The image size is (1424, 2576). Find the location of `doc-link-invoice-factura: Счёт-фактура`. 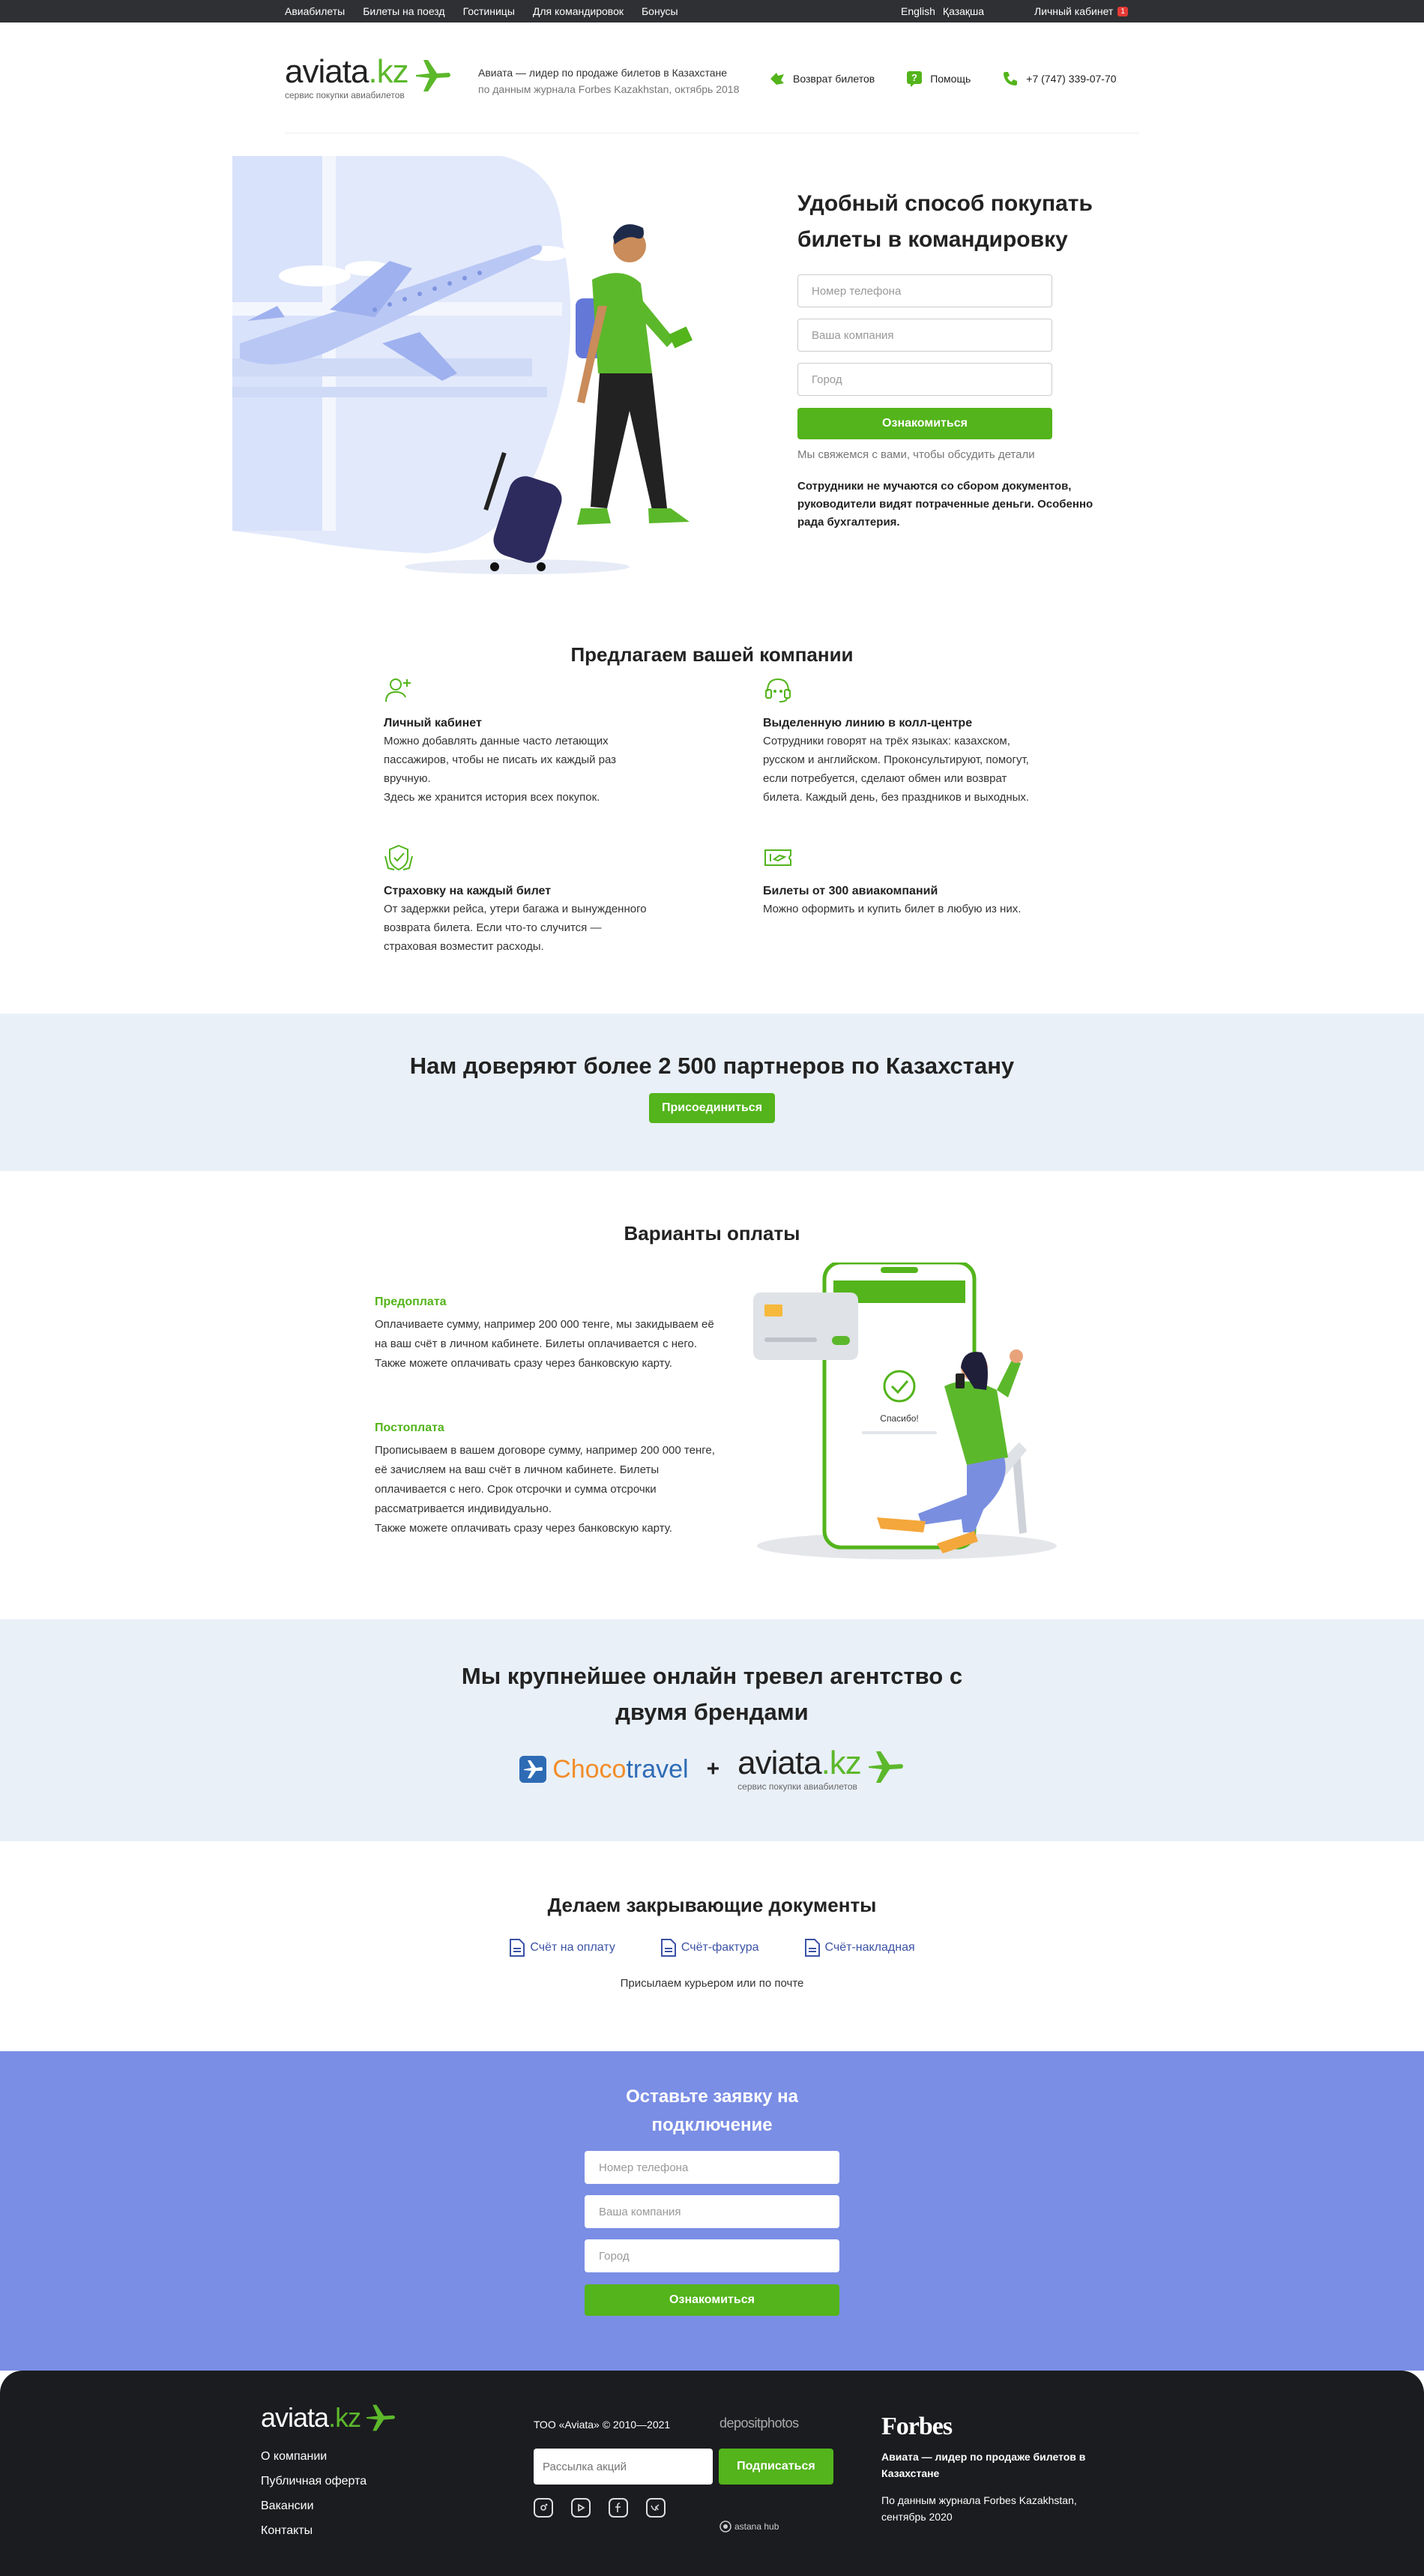

doc-link-invoice-factura: Счёт-фактура is located at coordinates (709, 1948).